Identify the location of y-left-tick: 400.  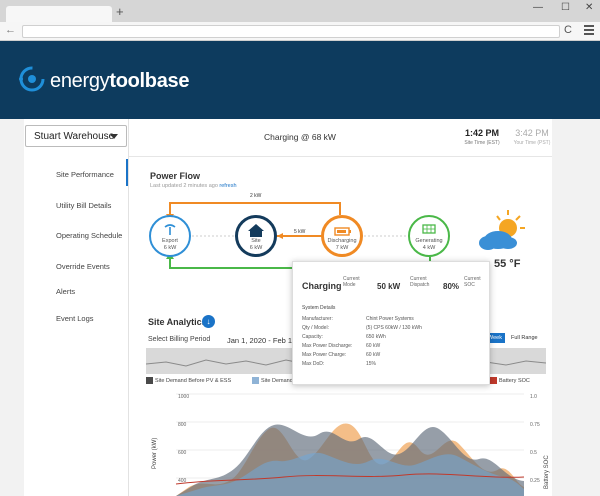
(182, 481).